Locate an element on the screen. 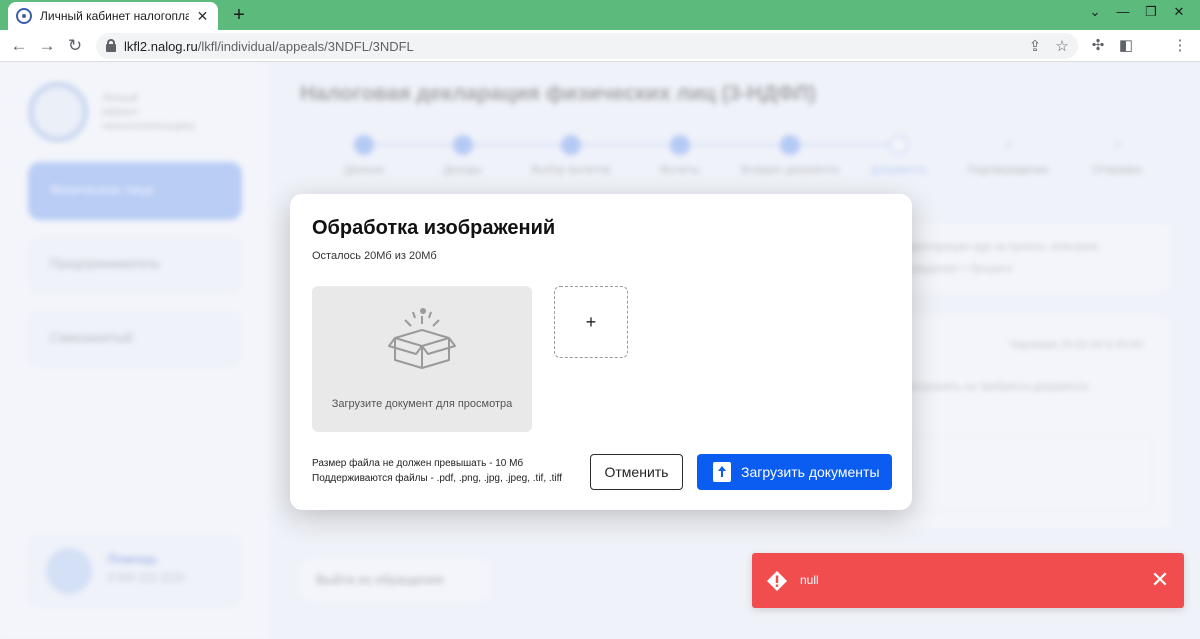 The height and width of the screenshot is (639, 1200). storage-quota: Осталось 20Мб из 20Мб is located at coordinates (374, 256).